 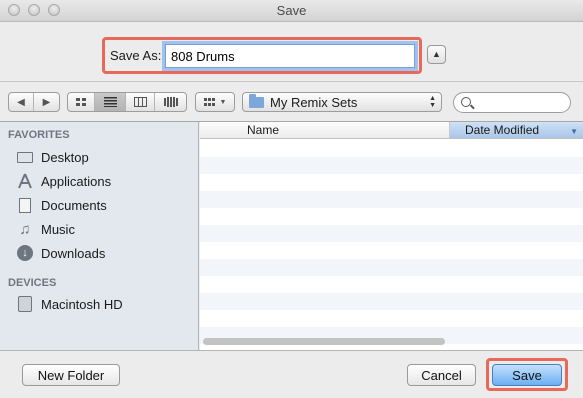 What do you see at coordinates (256, 100) in the screenshot?
I see `folder-icon` at bounding box center [256, 100].